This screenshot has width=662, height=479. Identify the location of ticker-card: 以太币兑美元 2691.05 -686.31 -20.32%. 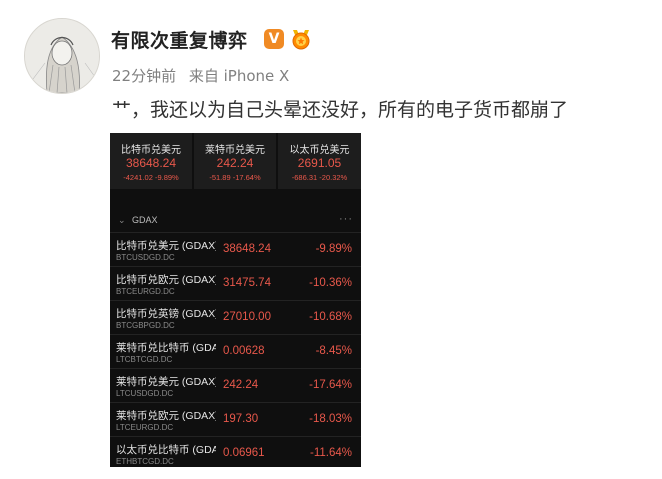
(319, 161).